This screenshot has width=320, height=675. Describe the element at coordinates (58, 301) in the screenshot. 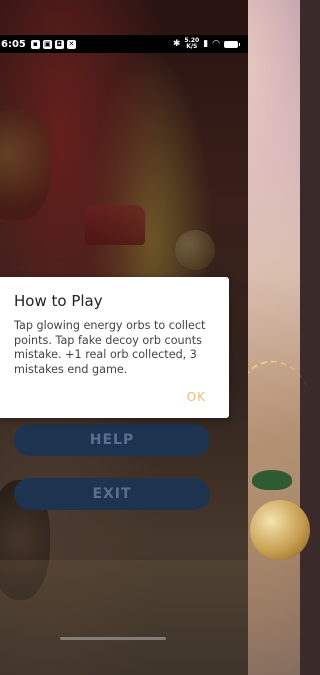

I see `dialog-title: How to Play` at that location.